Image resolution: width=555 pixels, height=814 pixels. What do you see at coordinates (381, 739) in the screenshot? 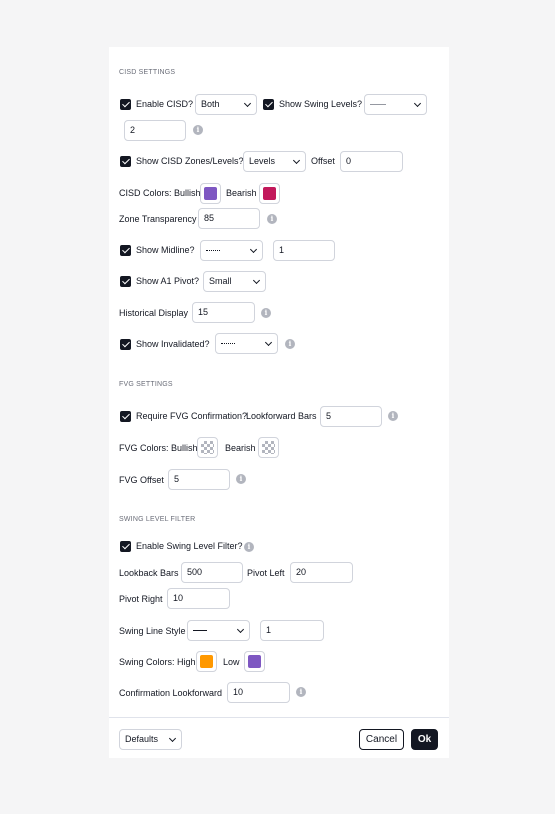
I see `cancel-button: Cancel` at bounding box center [381, 739].